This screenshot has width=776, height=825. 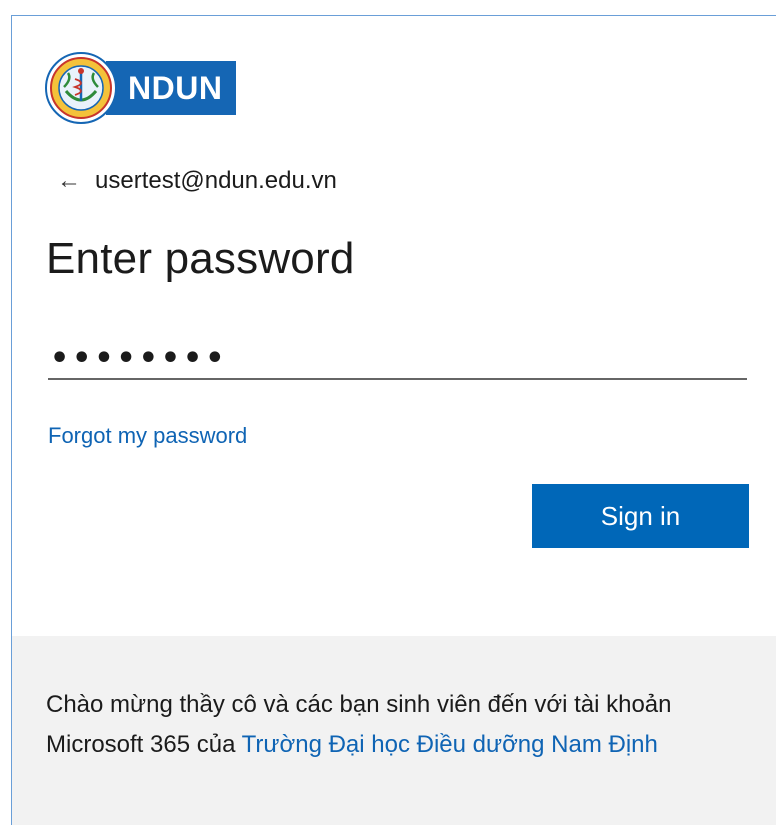 I want to click on password-input, so click(x=397, y=359).